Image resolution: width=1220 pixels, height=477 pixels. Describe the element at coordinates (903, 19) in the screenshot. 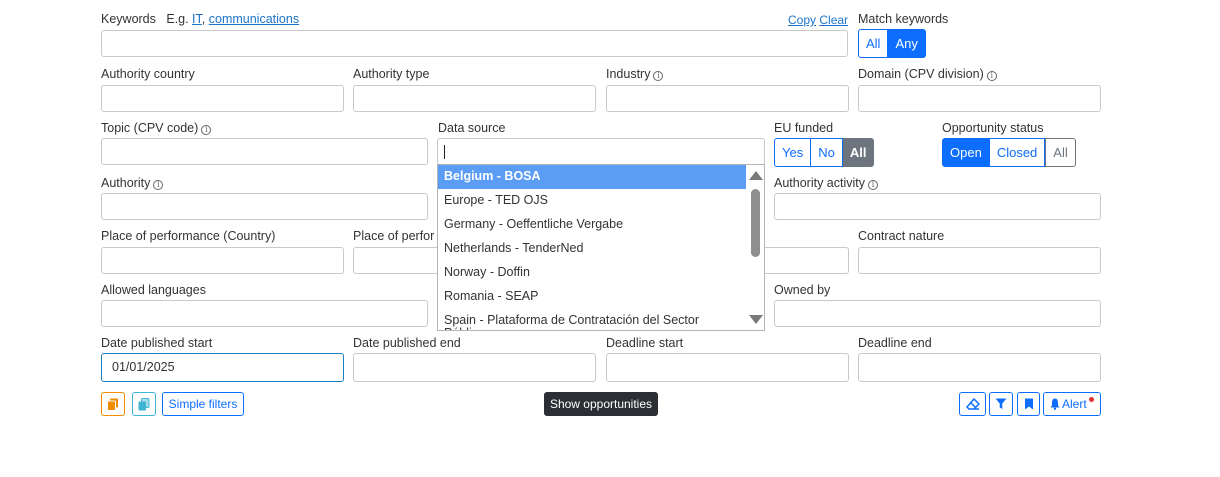

I see `match-keywords-label: Match keywords` at that location.